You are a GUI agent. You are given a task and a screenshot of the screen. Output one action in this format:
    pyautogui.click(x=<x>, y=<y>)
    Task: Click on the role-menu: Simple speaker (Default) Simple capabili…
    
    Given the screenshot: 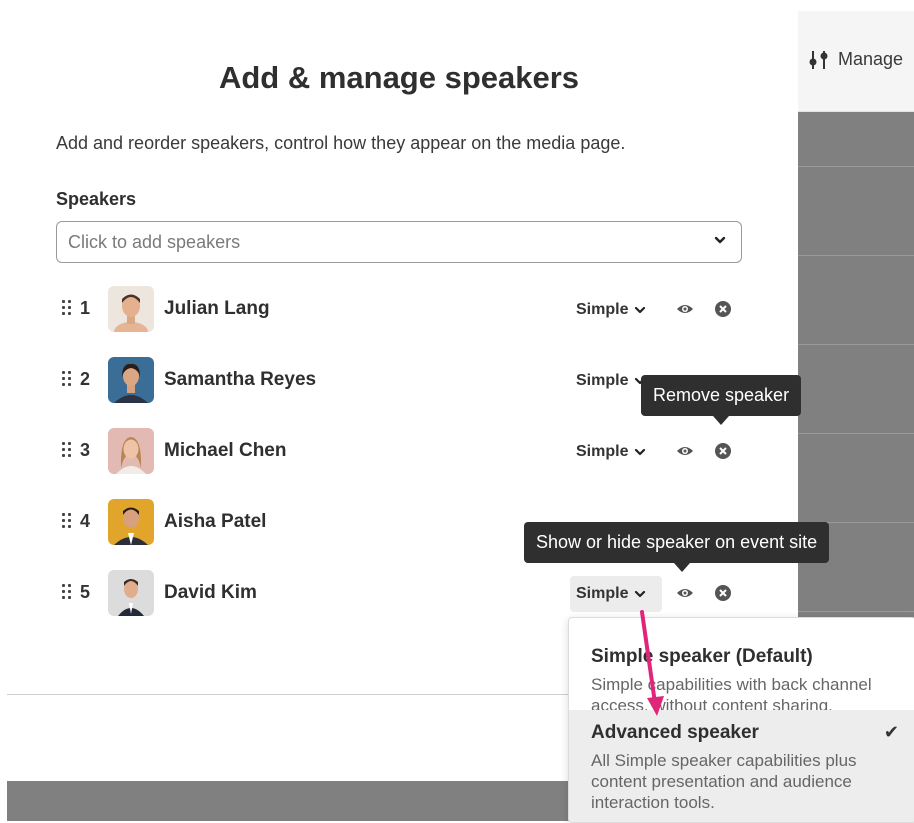 What is the action you would take?
    pyautogui.click(x=741, y=720)
    